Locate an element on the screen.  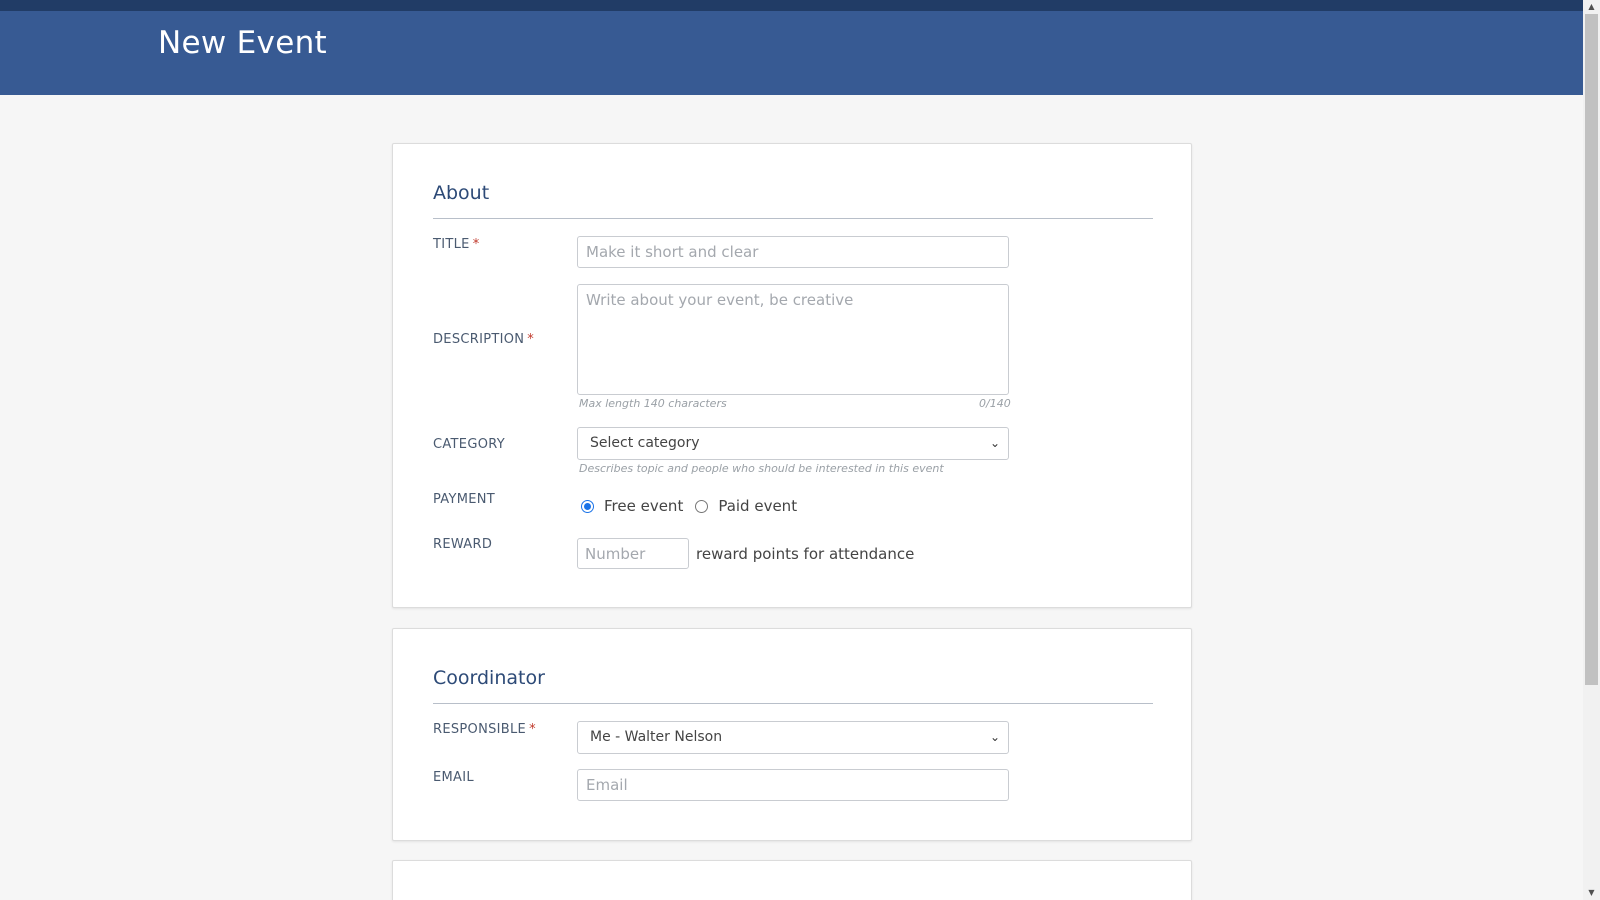
free-event-radio is located at coordinates (587, 506).